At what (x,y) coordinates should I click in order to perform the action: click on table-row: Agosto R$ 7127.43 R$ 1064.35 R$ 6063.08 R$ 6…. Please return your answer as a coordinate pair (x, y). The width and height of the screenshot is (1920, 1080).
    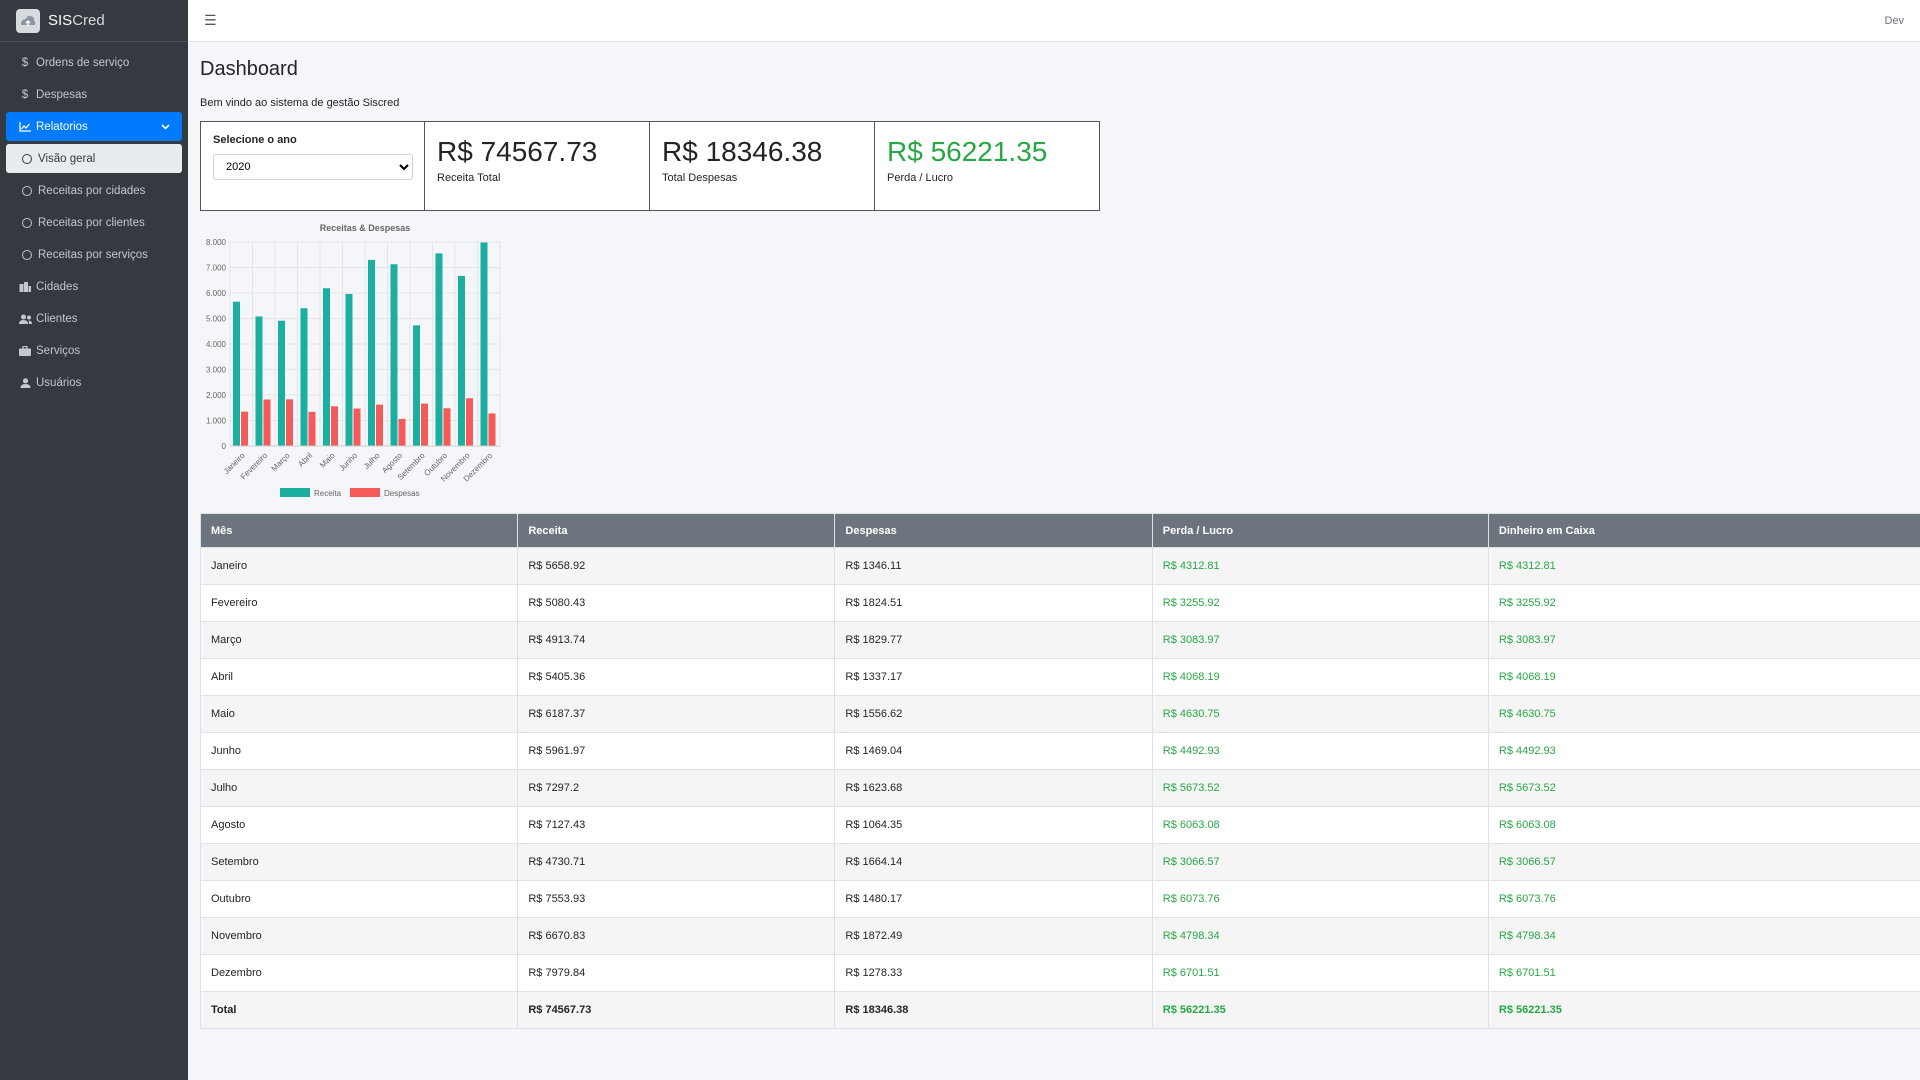
    Looking at the image, I should click on (1059, 825).